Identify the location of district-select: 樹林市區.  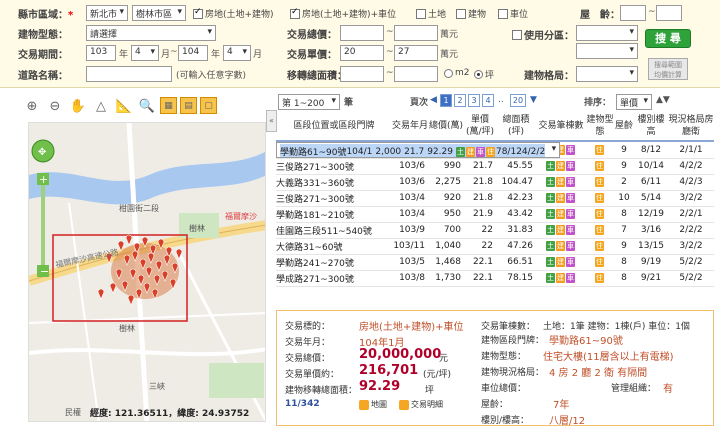
(159, 13).